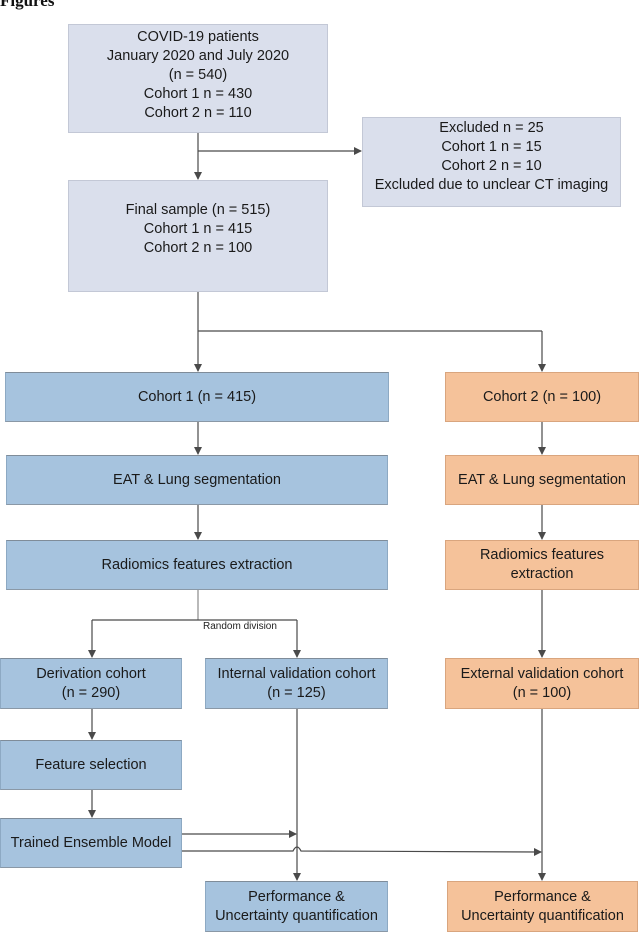  What do you see at coordinates (542, 673) in the screenshot?
I see `box-line: External validation cohort` at bounding box center [542, 673].